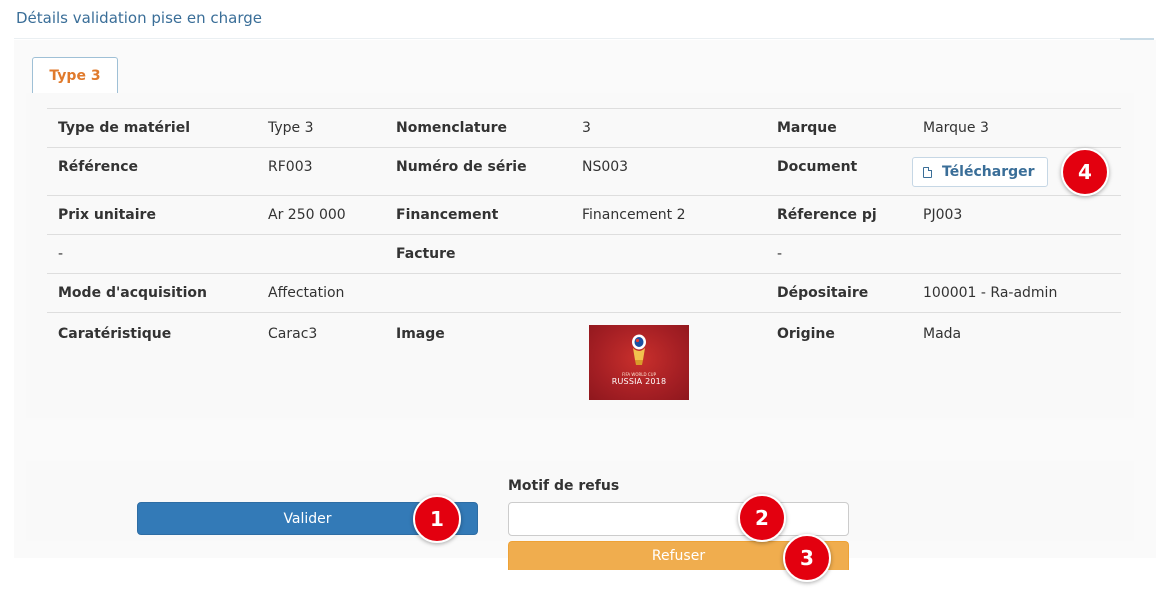 The height and width of the screenshot is (601, 1168). I want to click on annotation-marker-2: 2, so click(762, 518).